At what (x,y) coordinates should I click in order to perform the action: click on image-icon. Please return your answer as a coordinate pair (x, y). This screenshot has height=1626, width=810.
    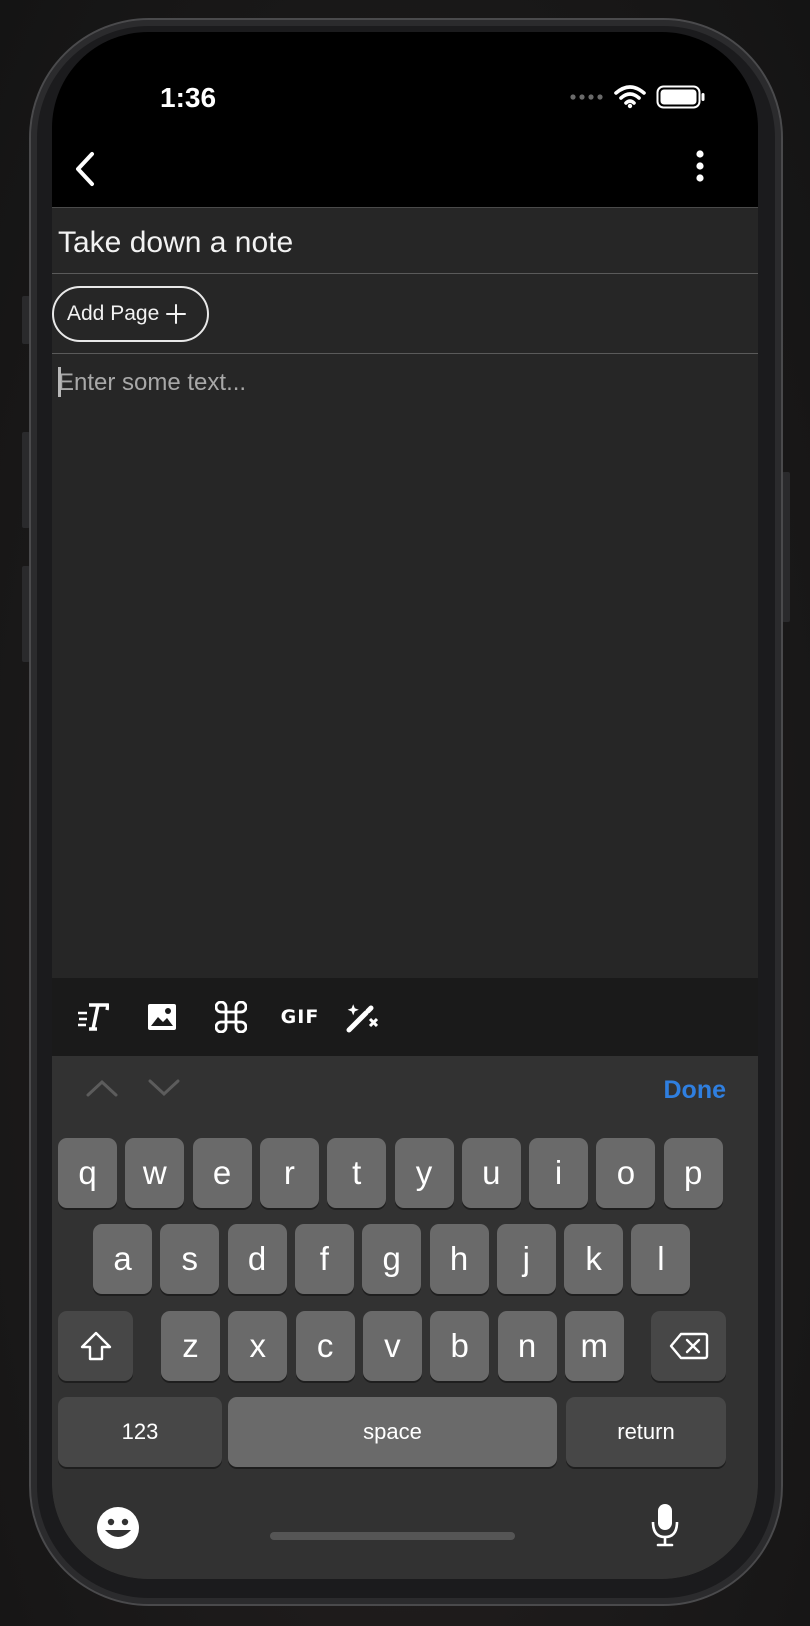
    Looking at the image, I should click on (162, 1017).